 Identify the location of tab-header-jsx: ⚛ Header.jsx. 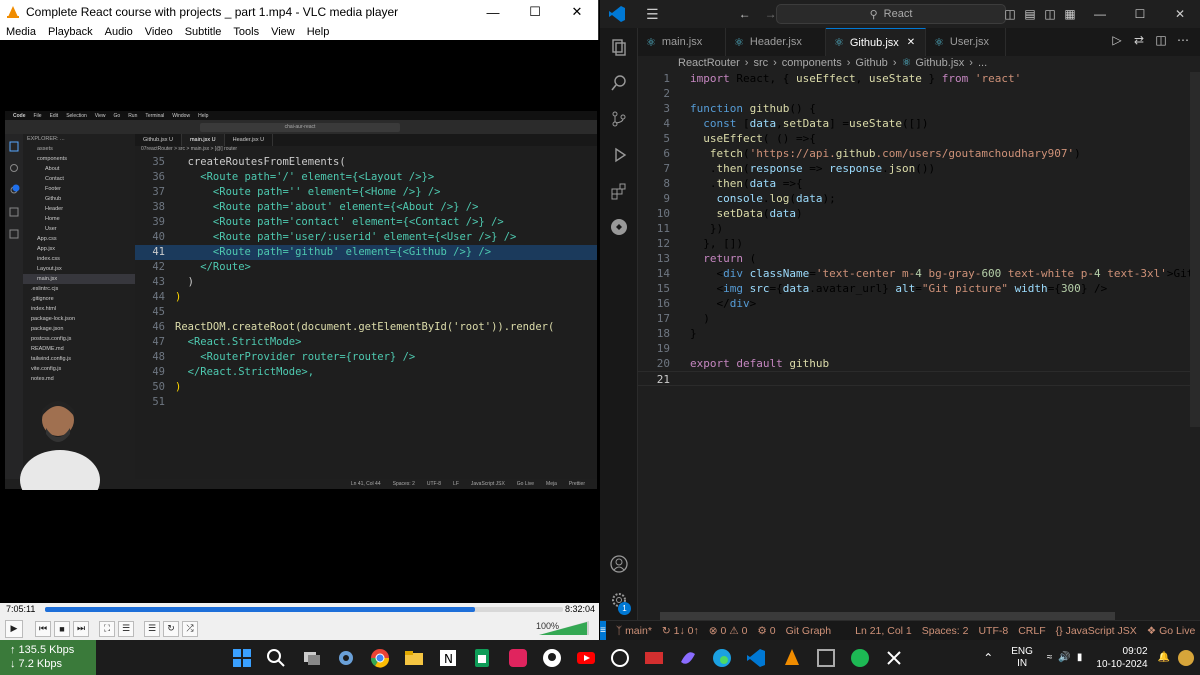
(776, 42).